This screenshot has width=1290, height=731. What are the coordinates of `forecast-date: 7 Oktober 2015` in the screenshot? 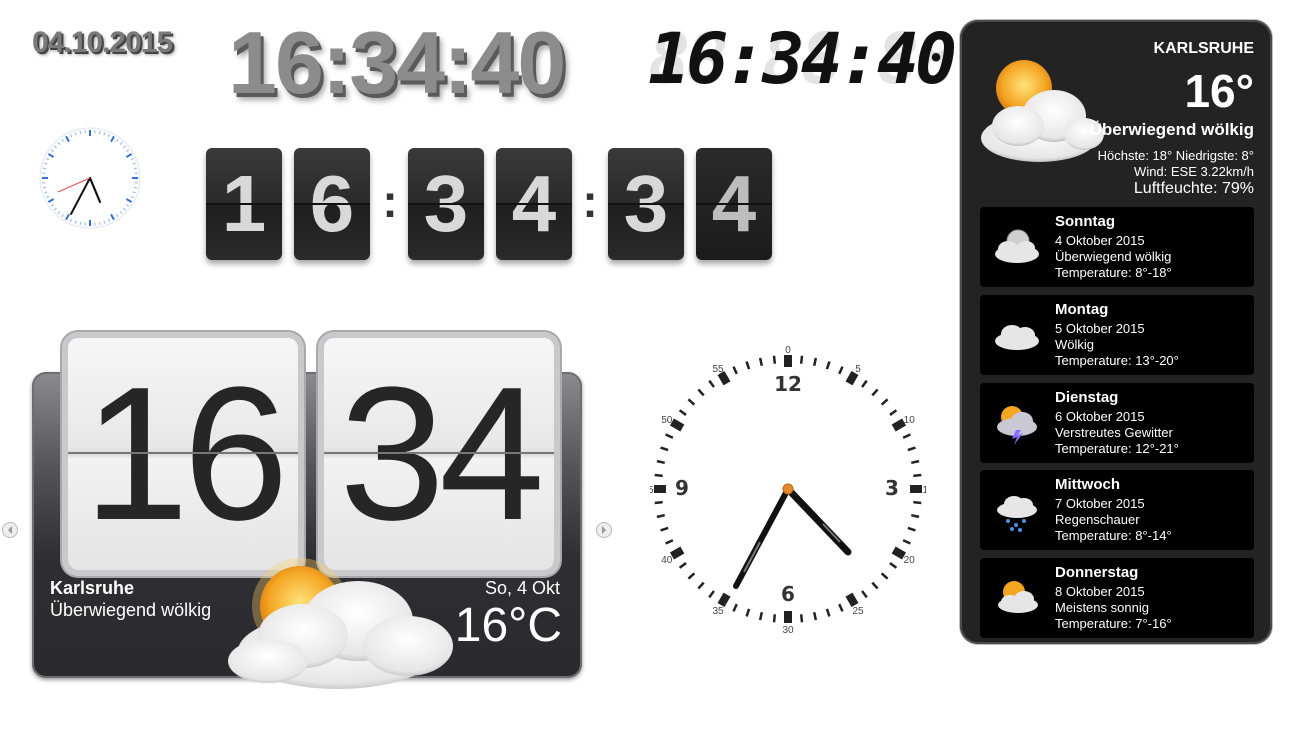 It's located at (1100, 503).